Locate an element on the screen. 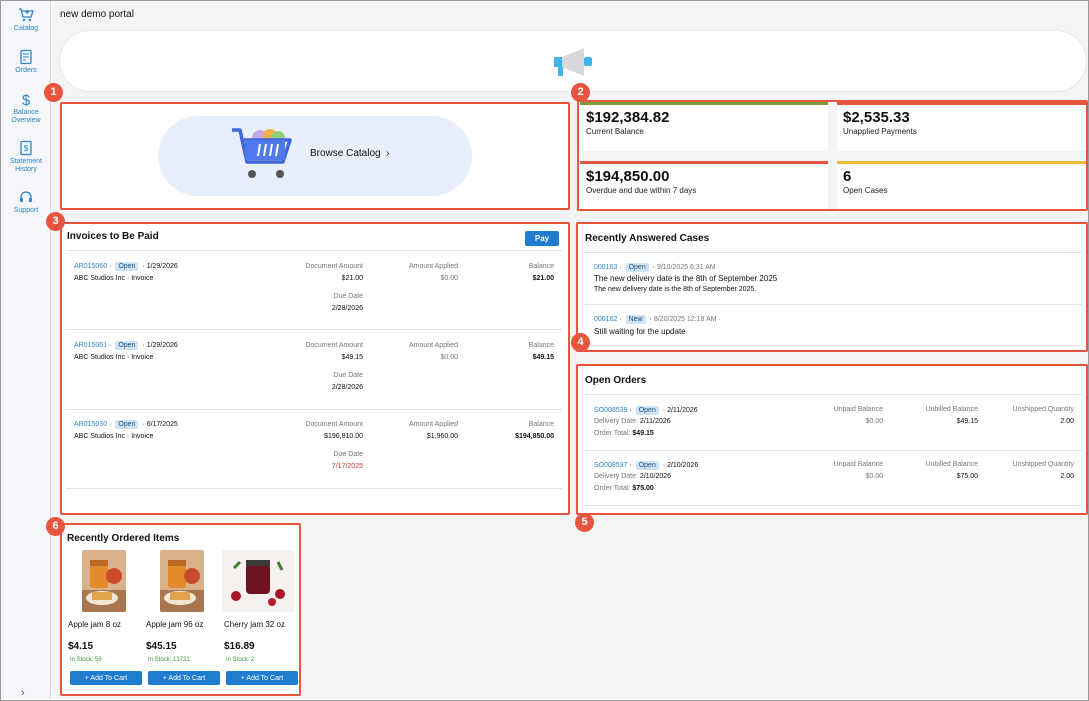 The width and height of the screenshot is (1089, 701). sidebar-item-balance-overview: $ Balance Overview is located at coordinates (26, 108).